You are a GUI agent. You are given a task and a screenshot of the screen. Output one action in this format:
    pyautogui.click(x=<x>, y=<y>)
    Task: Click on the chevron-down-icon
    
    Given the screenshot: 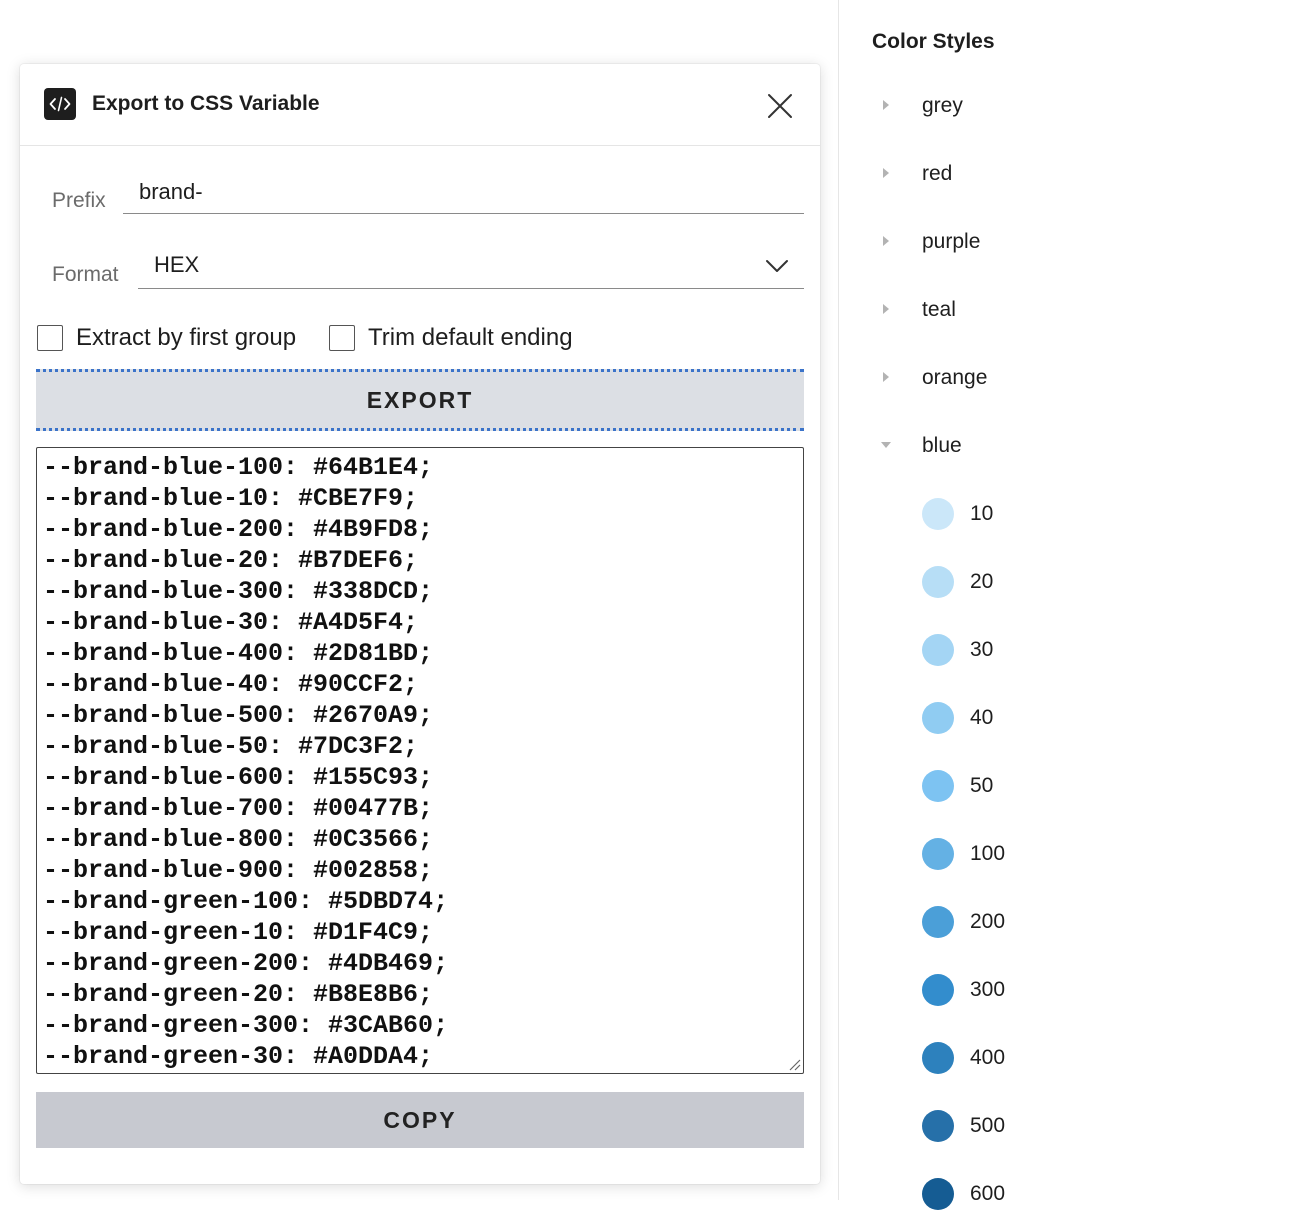 What is the action you would take?
    pyautogui.click(x=777, y=266)
    